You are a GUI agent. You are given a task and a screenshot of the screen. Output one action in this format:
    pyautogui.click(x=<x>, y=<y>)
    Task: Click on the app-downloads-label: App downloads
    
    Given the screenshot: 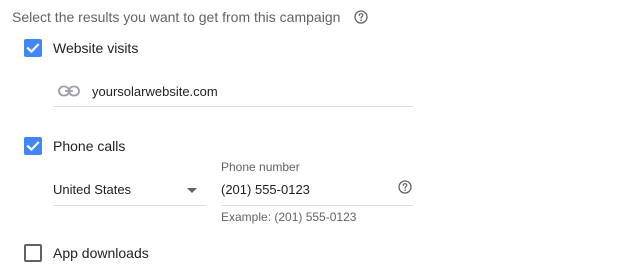 What is the action you would take?
    pyautogui.click(x=101, y=253)
    